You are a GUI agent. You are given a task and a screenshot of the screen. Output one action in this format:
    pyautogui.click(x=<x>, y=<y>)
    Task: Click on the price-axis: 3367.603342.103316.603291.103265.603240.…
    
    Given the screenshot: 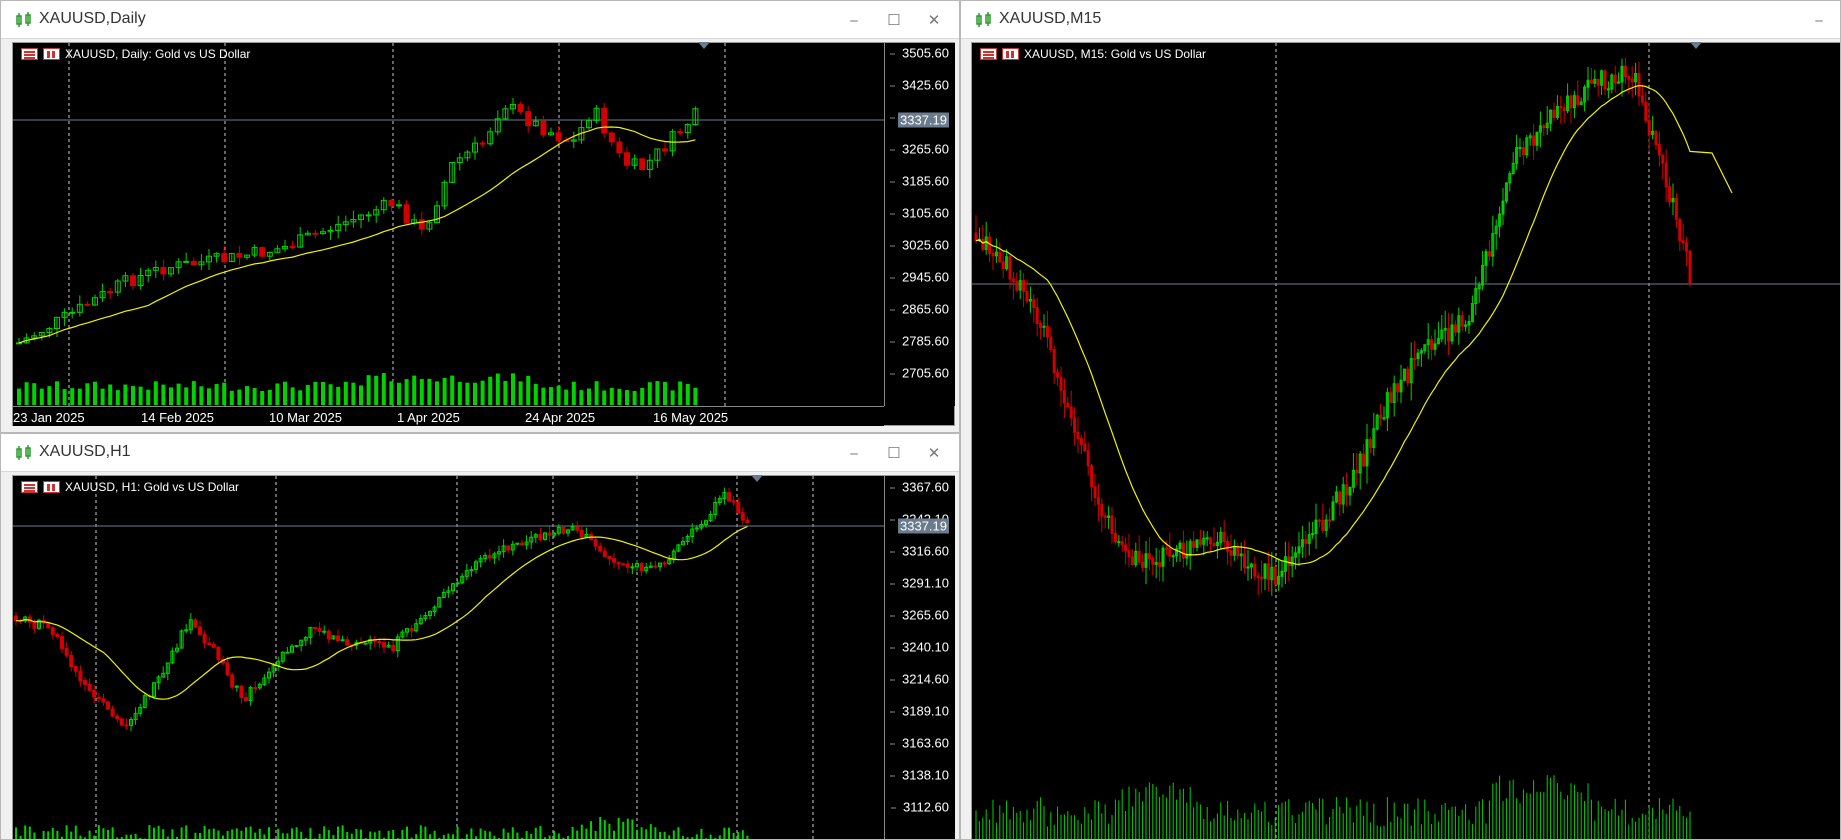 What is the action you would take?
    pyautogui.click(x=919, y=657)
    